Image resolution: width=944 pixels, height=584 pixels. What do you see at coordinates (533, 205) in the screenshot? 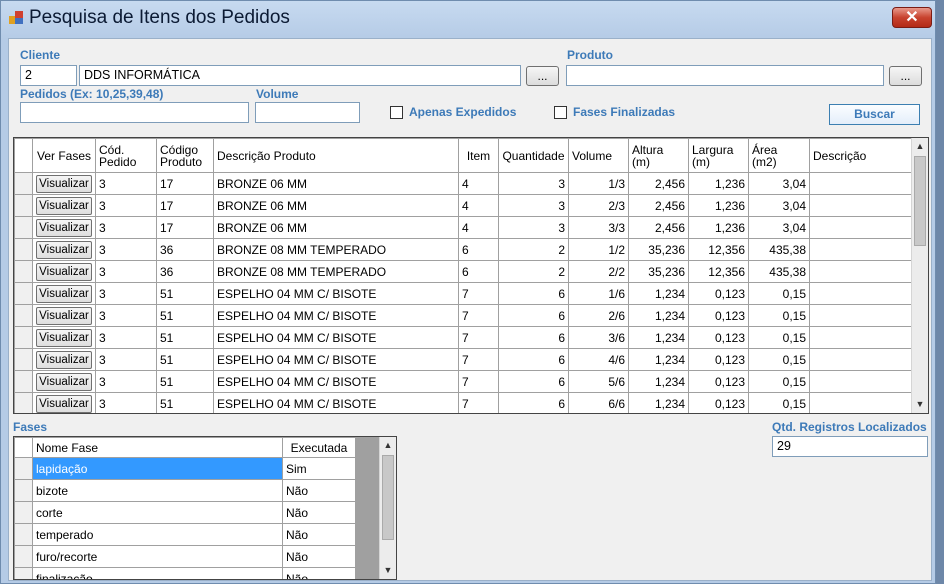
I see `quantidade-cell: 3` at bounding box center [533, 205].